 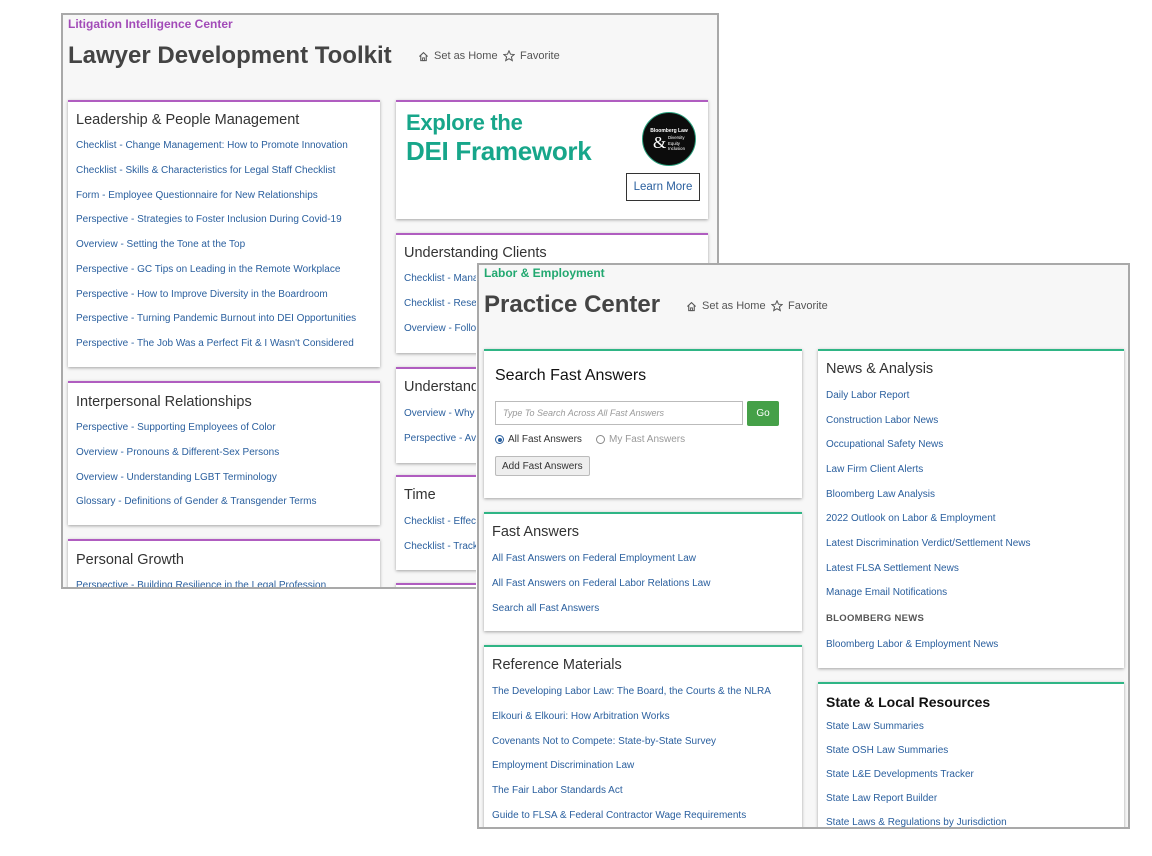 I want to click on add-fast-answers-button: Add Fast Answers, so click(x=542, y=466).